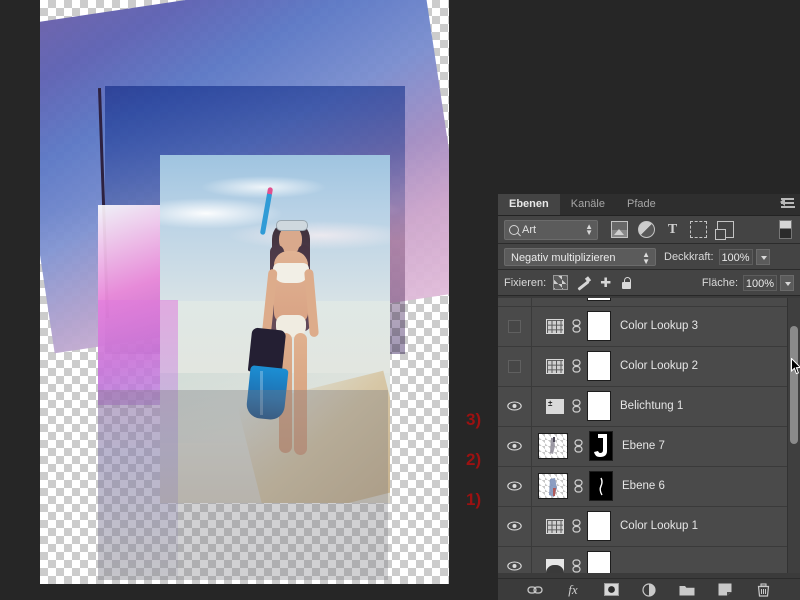 This screenshot has width=800, height=600. Describe the element at coordinates (619, 229) in the screenshot. I see `pixel-layer-filter-icon` at that location.